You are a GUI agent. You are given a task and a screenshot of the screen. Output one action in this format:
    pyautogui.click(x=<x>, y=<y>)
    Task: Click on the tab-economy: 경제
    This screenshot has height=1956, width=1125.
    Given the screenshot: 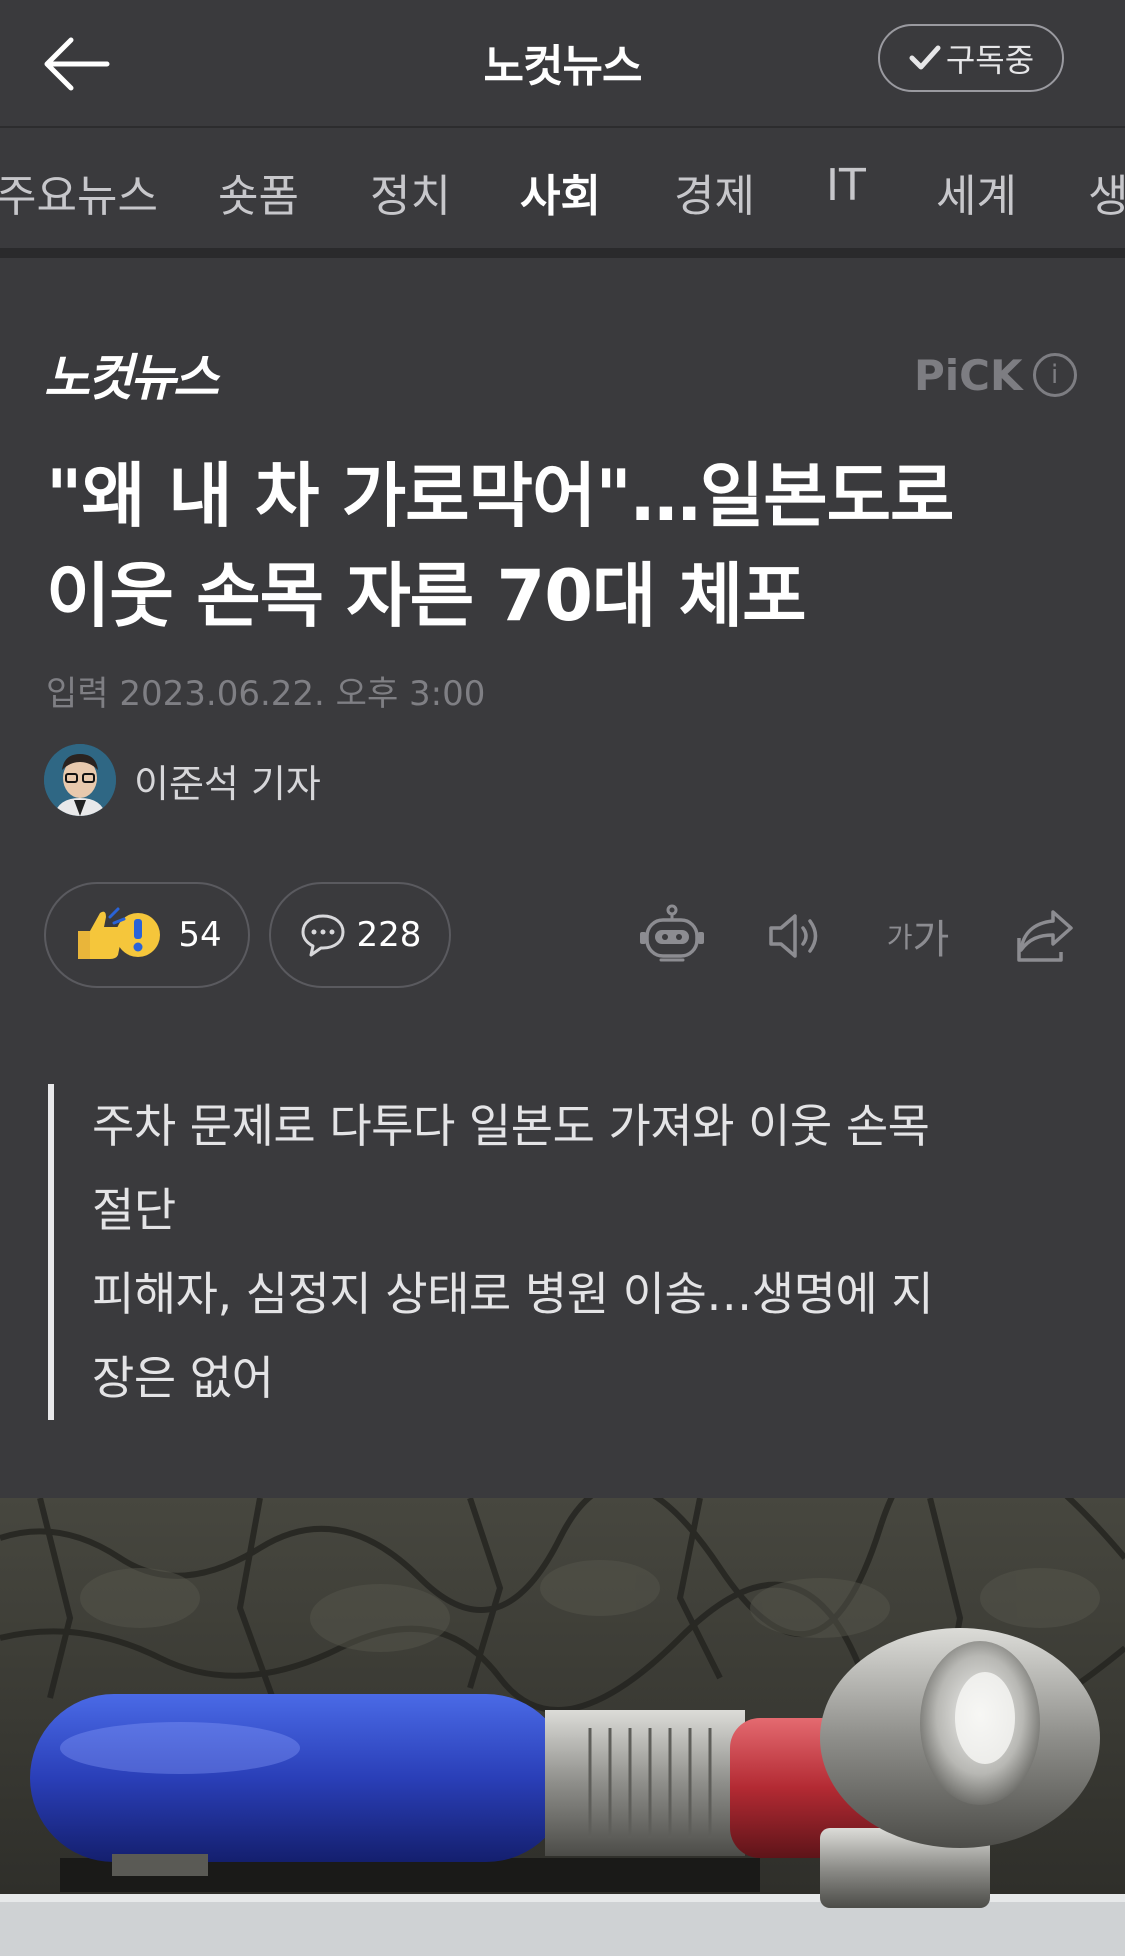 What is the action you would take?
    pyautogui.click(x=714, y=192)
    